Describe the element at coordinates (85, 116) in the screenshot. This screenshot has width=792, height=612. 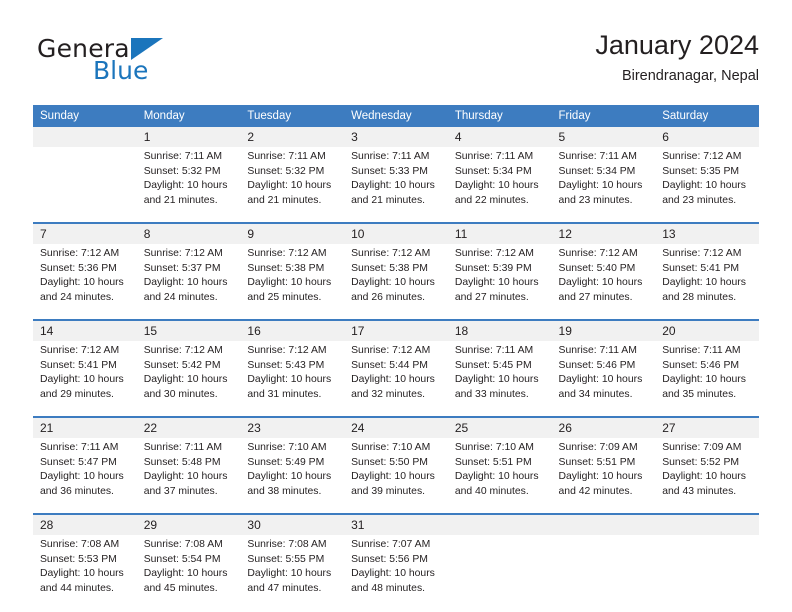
I see `weekday-header-sunday: Sunday` at that location.